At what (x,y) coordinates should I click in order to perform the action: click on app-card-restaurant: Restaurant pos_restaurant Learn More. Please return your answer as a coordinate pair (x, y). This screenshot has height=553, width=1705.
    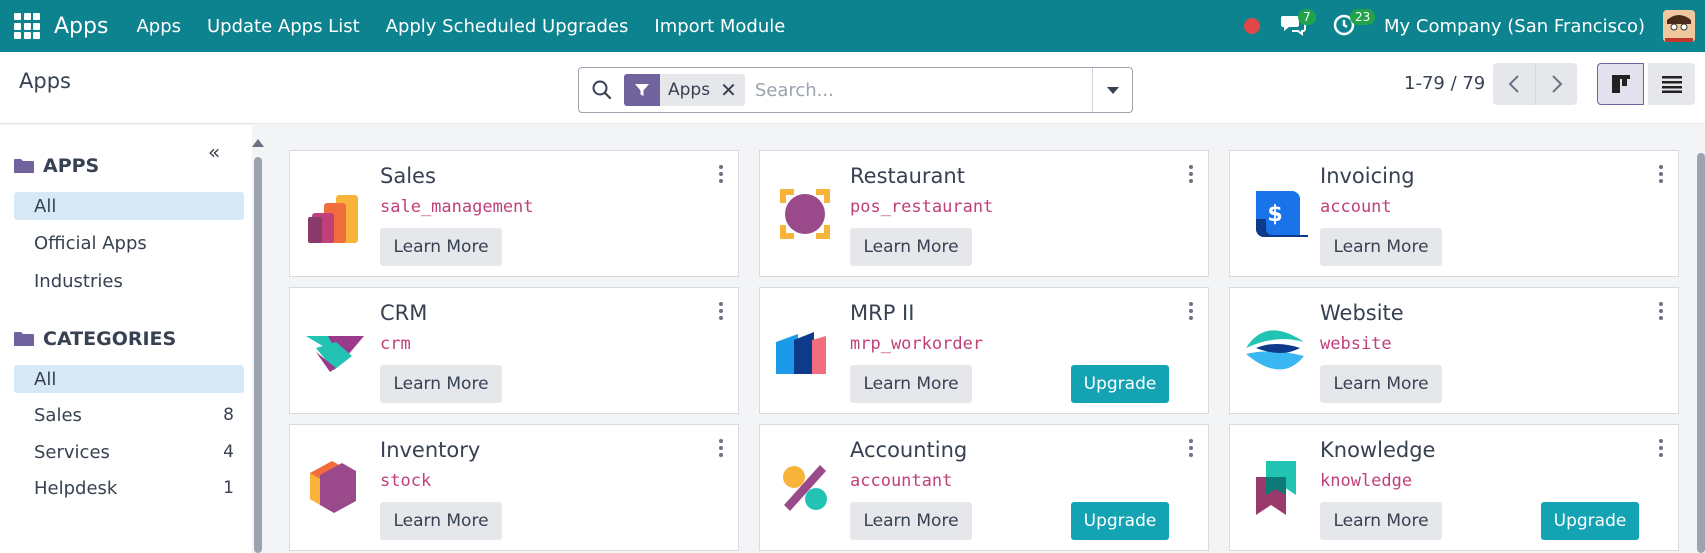
    Looking at the image, I should click on (984, 213).